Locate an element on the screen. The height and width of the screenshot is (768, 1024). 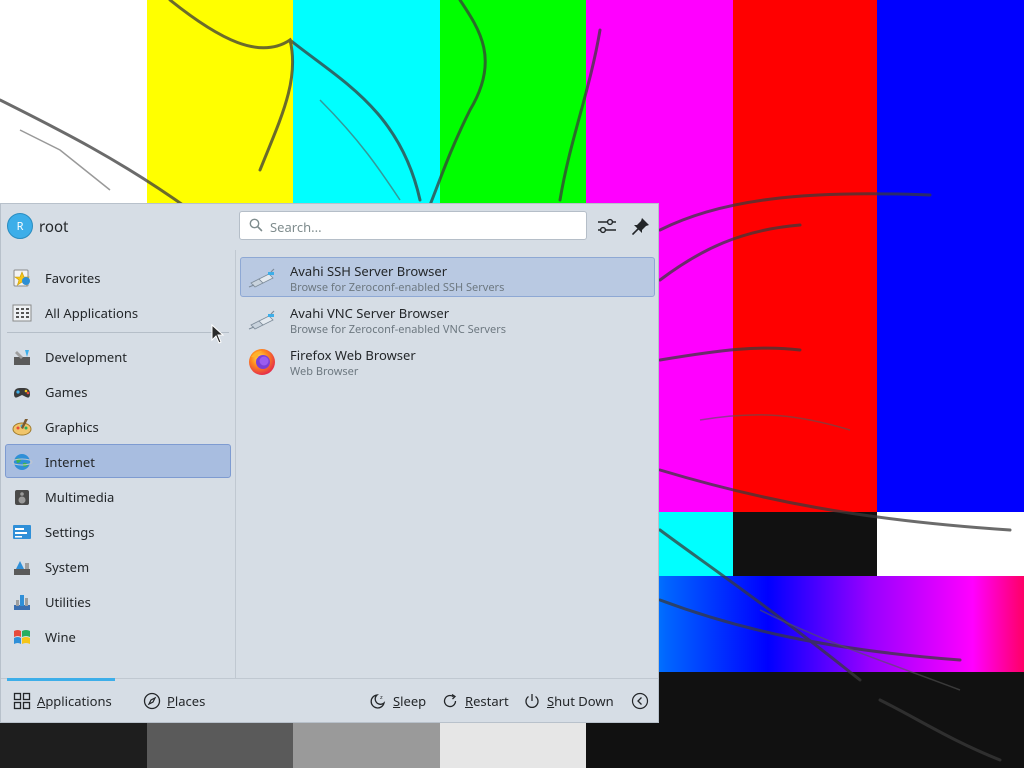
shutdown-button: Shut Down is located at coordinates (569, 700).